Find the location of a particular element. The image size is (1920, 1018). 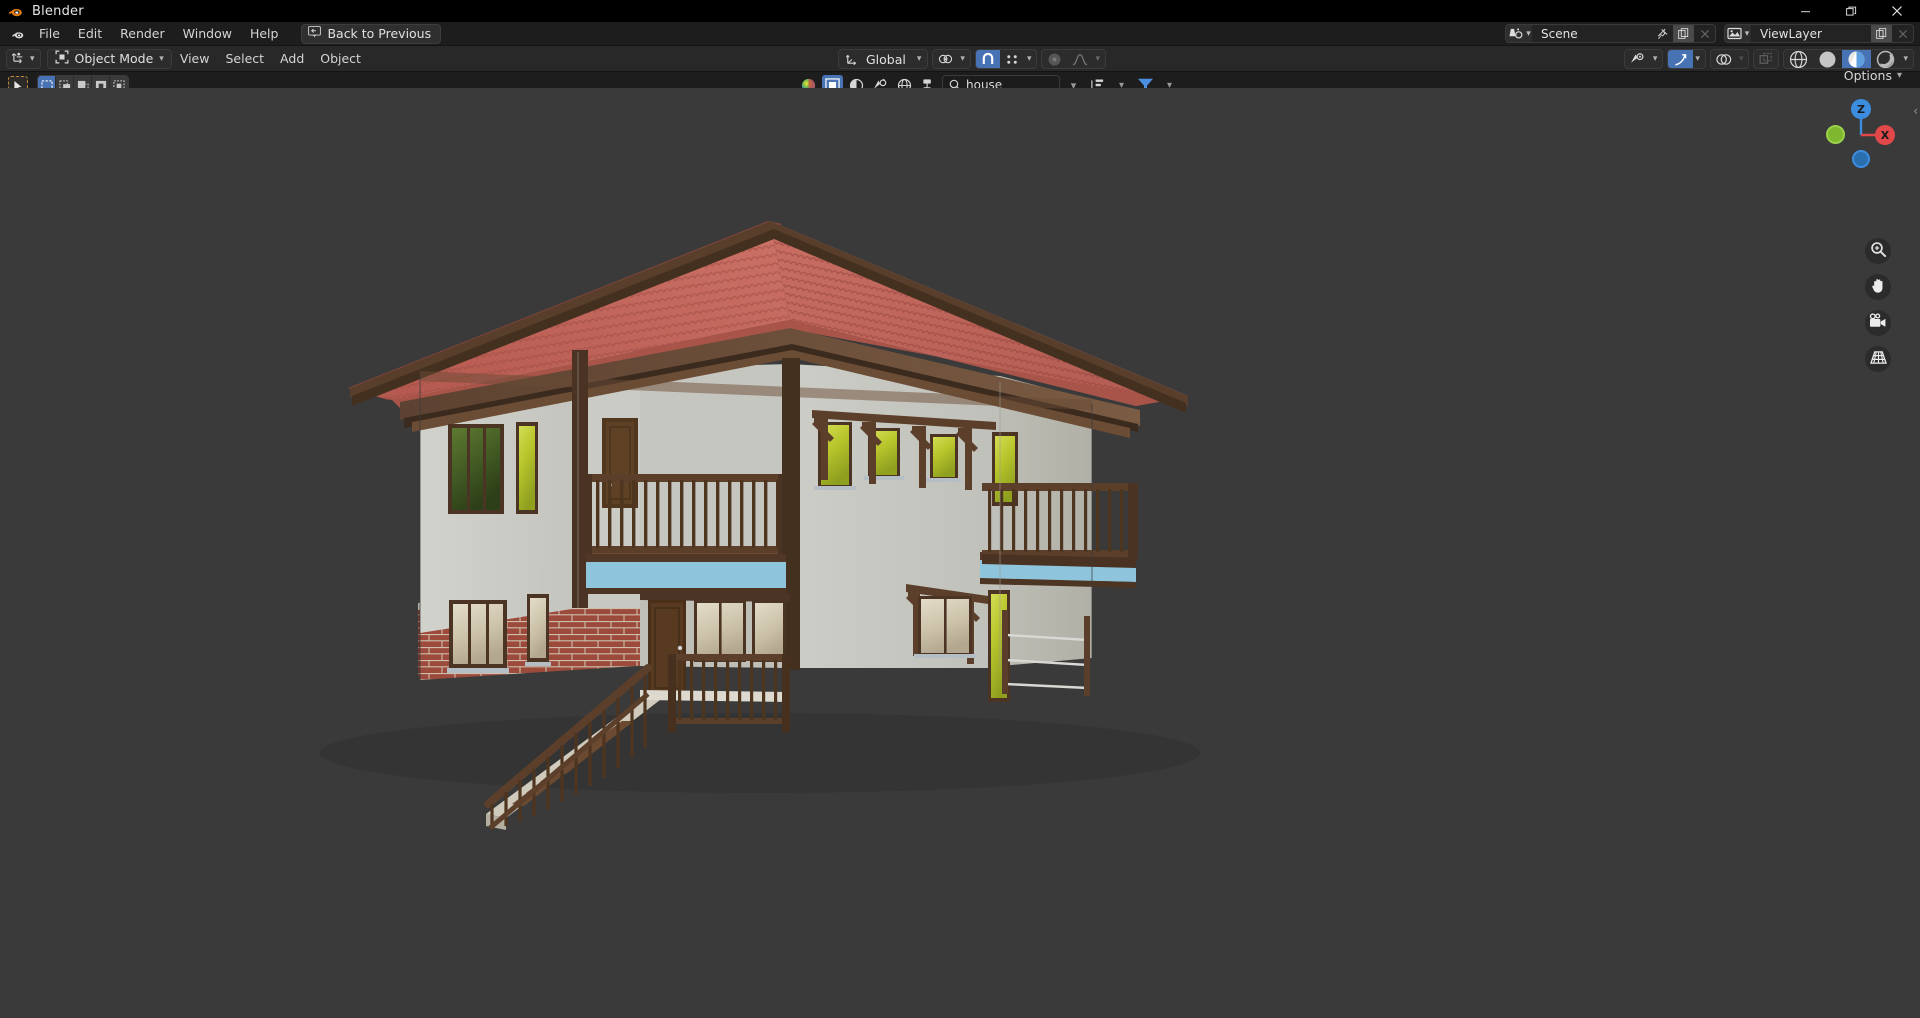

snap-controls: ▾ is located at coordinates (1006, 59).